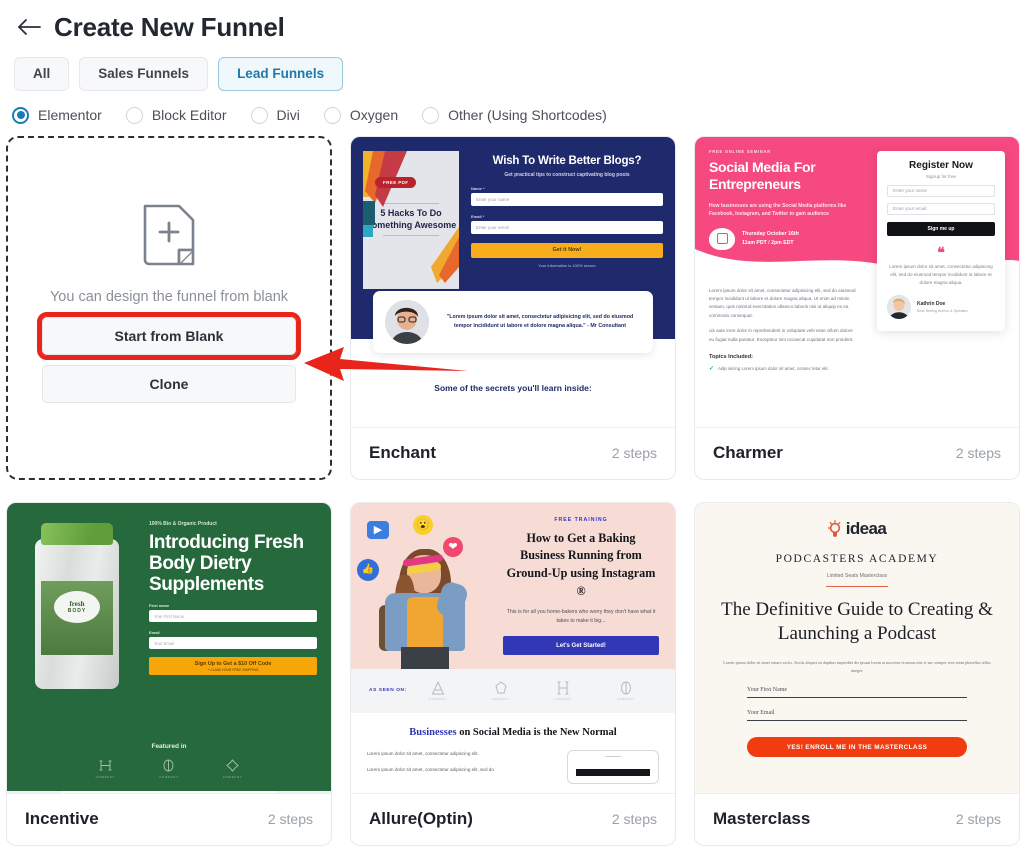  Describe the element at coordinates (613, 766) in the screenshot. I see `phone-mockup-graphic` at that location.